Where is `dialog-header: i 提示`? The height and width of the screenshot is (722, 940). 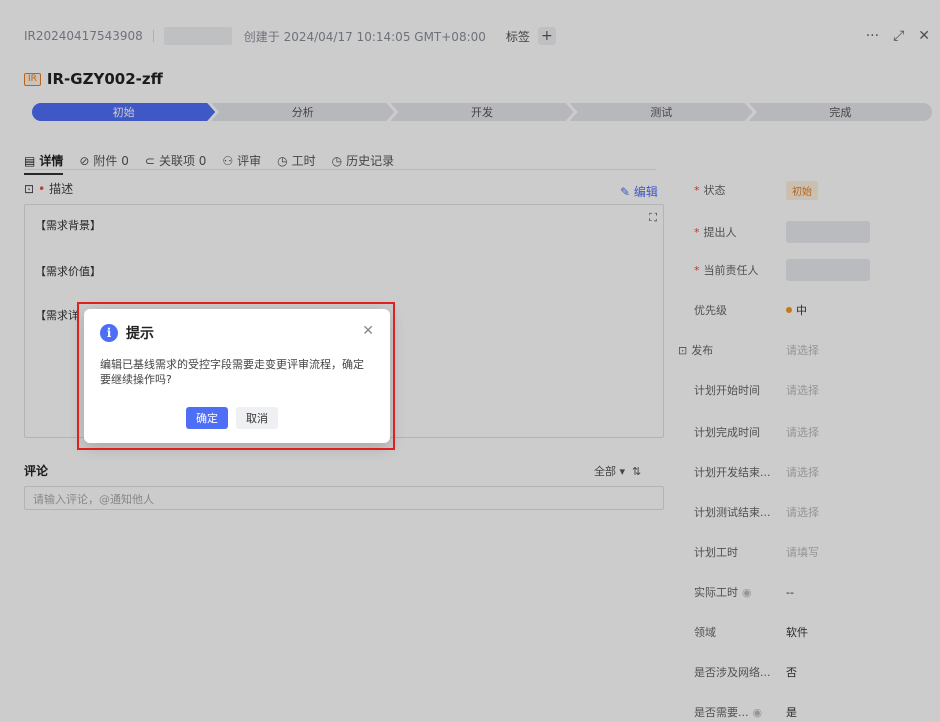 dialog-header: i 提示 is located at coordinates (127, 333).